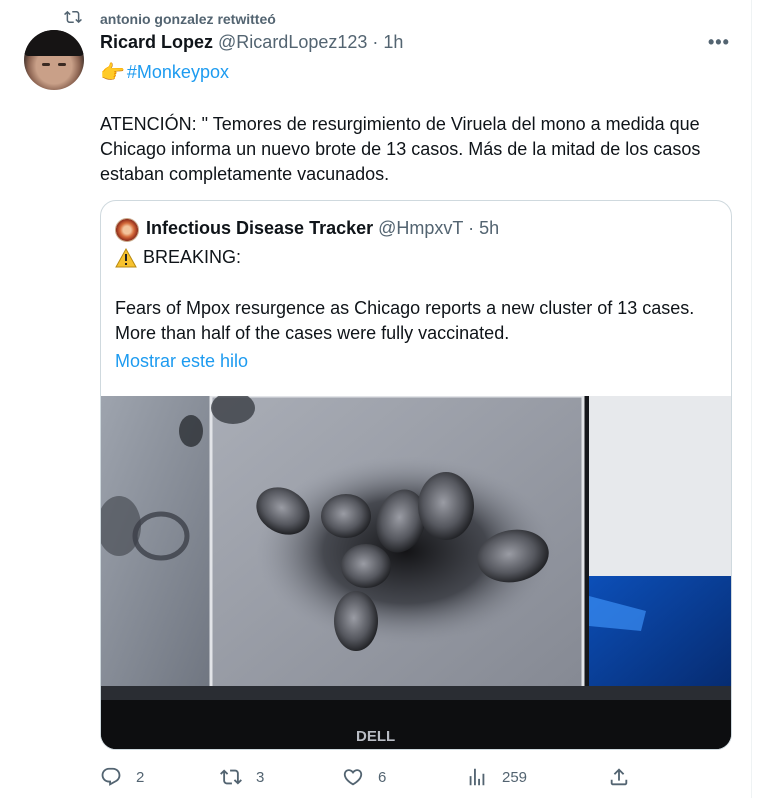  Describe the element at coordinates (353, 777) in the screenshot. I see `heart-icon` at that location.